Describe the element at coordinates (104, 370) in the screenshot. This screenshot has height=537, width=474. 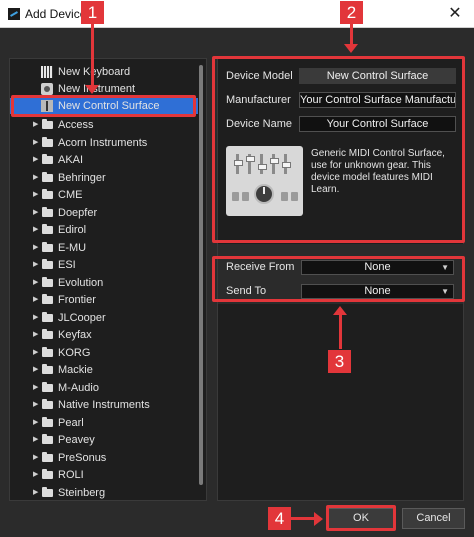
I see `tree-folder-mackie: ▶ Mackie` at that location.